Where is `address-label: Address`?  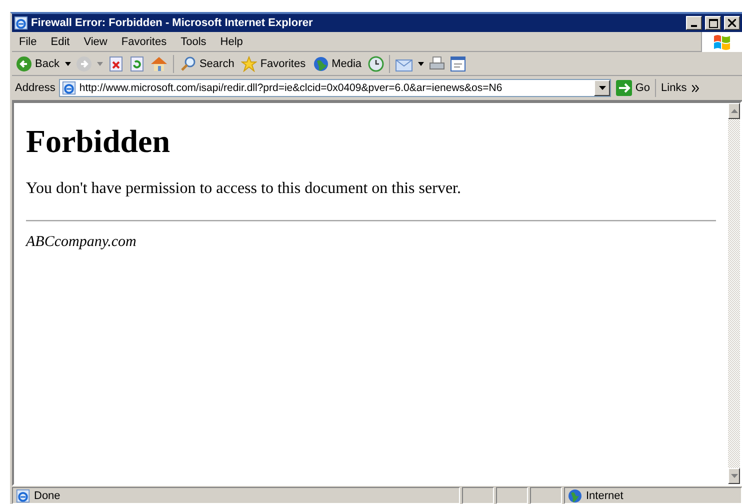 address-label: Address is located at coordinates (35, 88).